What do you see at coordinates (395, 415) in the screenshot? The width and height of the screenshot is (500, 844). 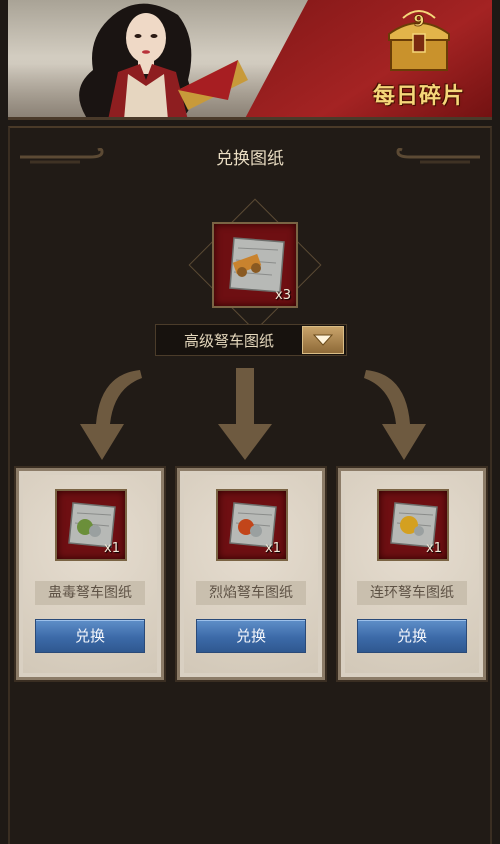 I see `arrow-right-icon` at bounding box center [395, 415].